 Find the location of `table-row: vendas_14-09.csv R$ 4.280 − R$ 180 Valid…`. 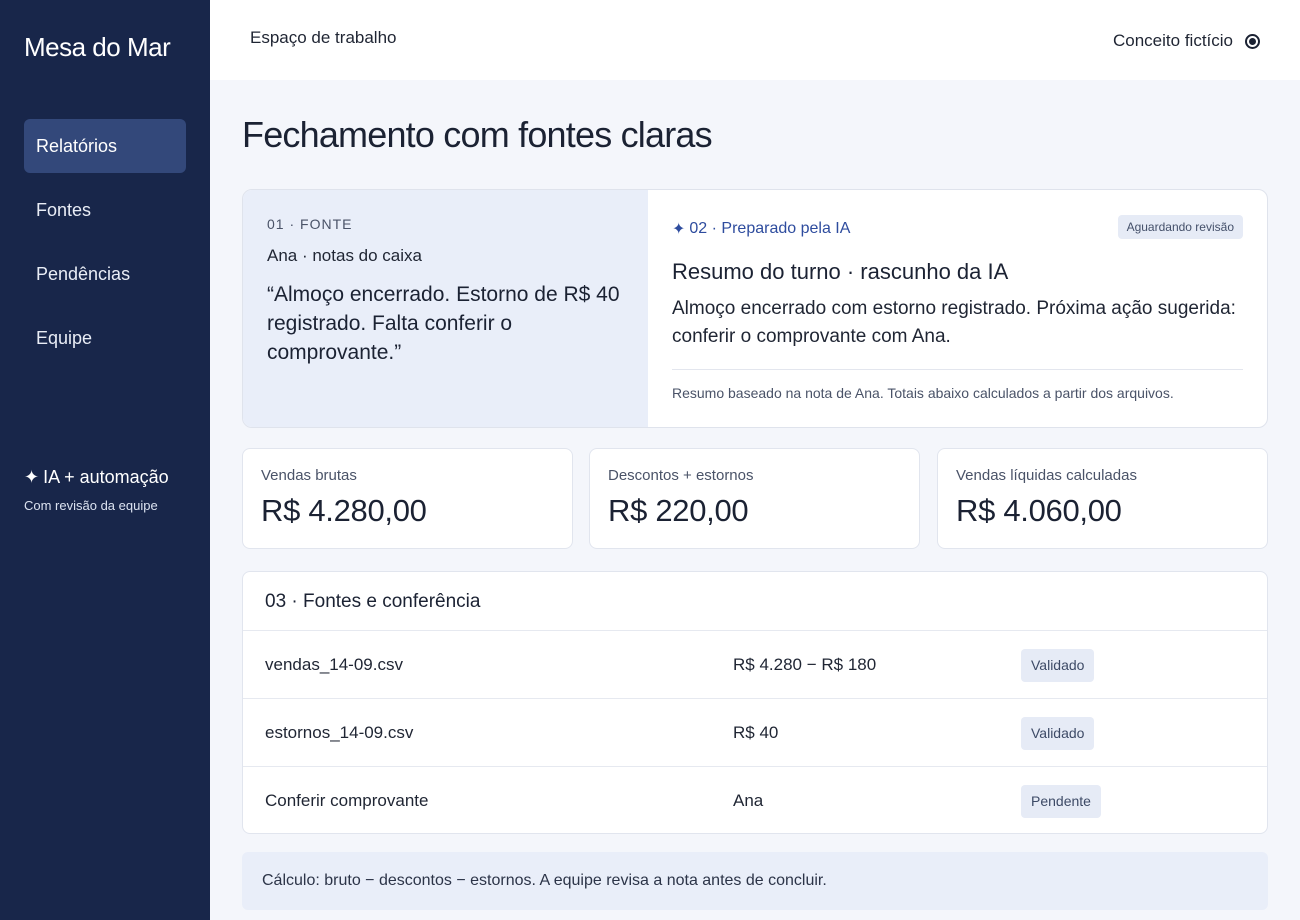

table-row: vendas_14-09.csv R$ 4.280 − R$ 180 Valid… is located at coordinates (755, 665).